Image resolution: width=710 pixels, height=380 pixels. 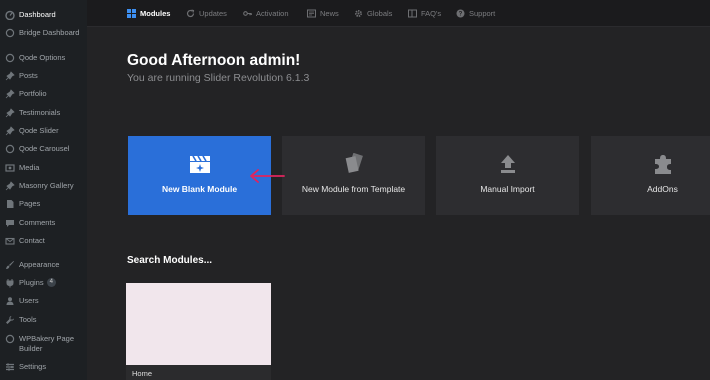 I want to click on sidebar-item-pages: Pages, so click(x=43, y=204).